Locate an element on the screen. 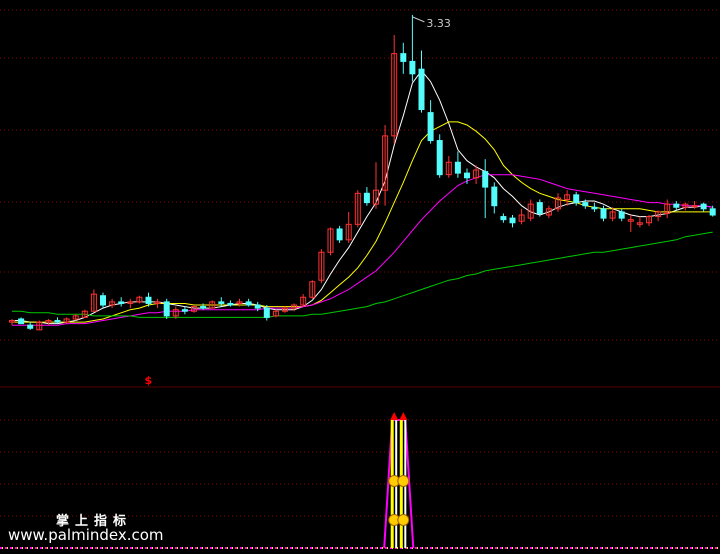 The height and width of the screenshot is (554, 720). watermark-url: www.palmindex.com is located at coordinates (86, 535).